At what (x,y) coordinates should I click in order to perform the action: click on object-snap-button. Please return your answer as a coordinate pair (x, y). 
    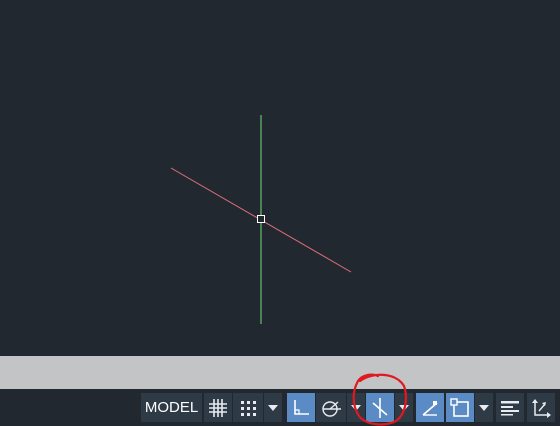
    Looking at the image, I should click on (460, 407).